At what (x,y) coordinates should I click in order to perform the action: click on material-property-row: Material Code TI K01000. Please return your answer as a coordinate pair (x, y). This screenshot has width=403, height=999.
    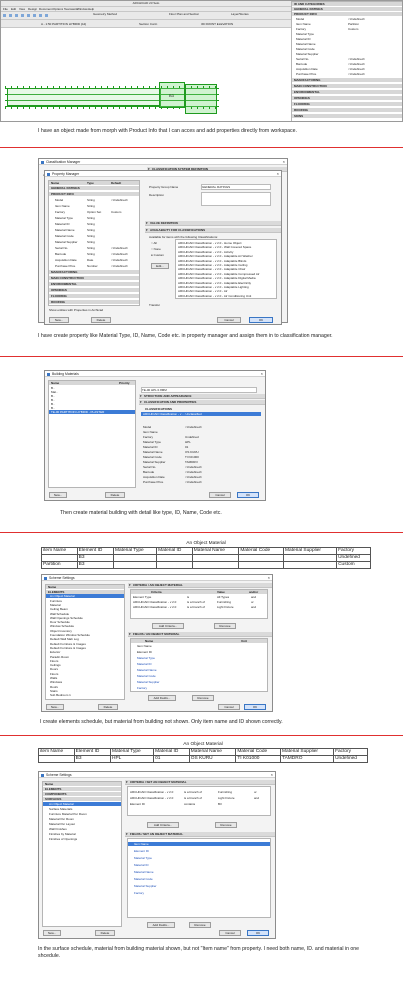
    Looking at the image, I should click on (201, 457).